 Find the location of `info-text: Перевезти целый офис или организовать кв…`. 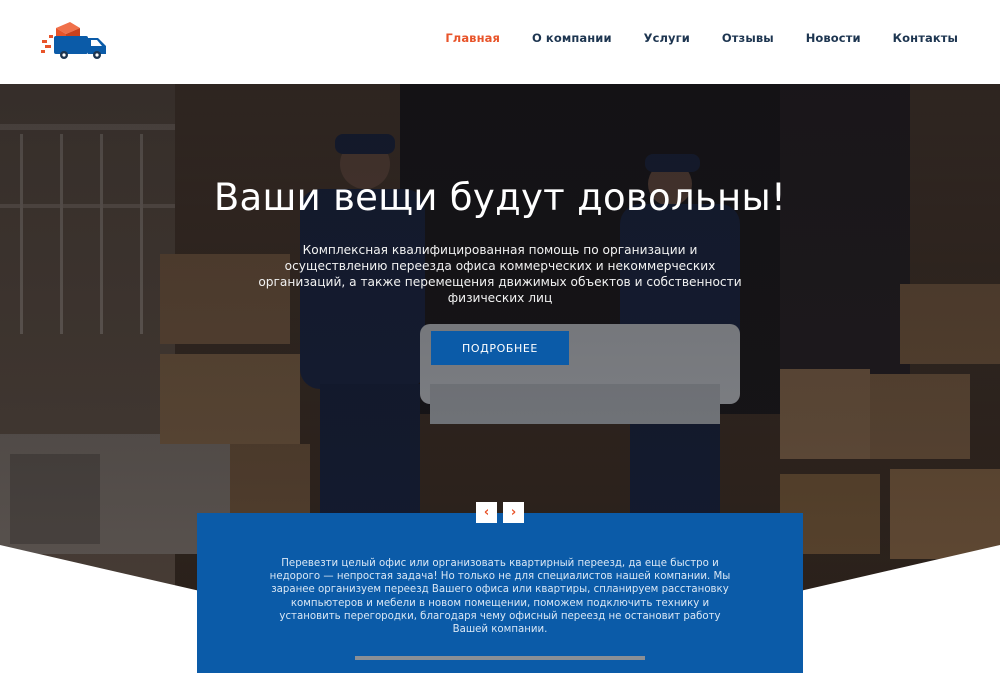

info-text: Перевезти целый офис или организовать кв… is located at coordinates (500, 597).